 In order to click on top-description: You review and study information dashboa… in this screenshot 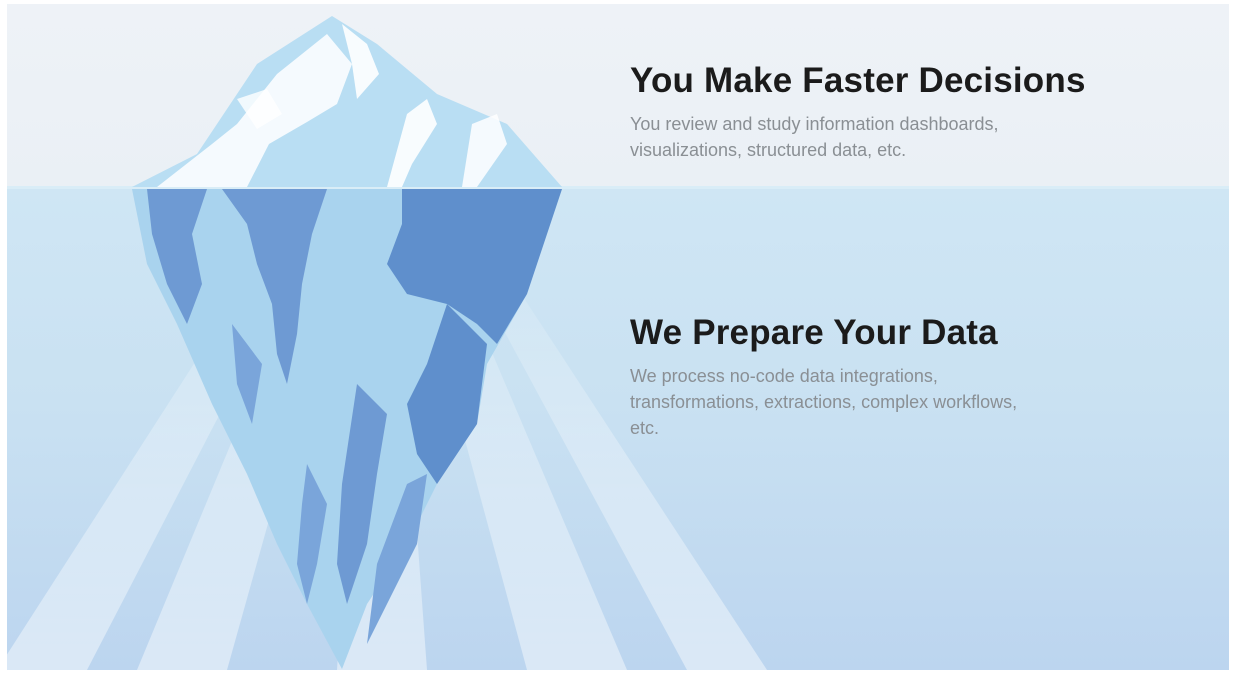, I will do `click(814, 136)`.